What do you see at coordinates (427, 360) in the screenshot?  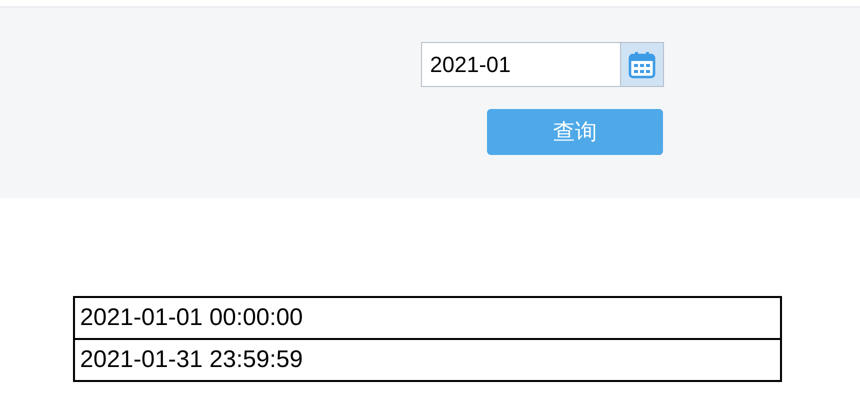 I see `table-cell: 2021-01-31 23:59:59` at bounding box center [427, 360].